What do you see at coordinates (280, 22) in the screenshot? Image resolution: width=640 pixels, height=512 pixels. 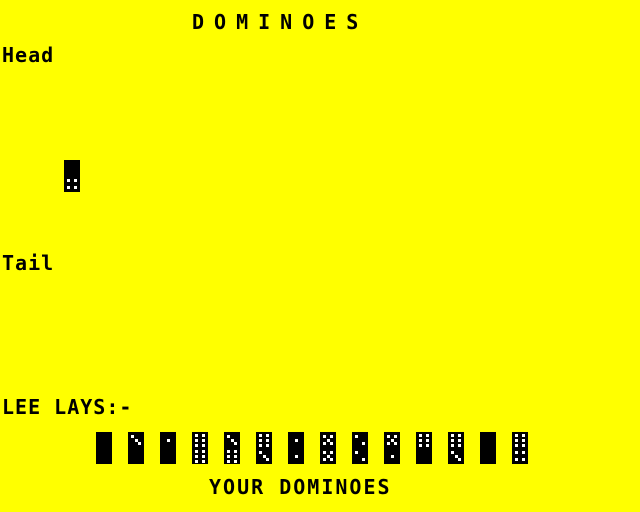 I see `game-title: DOMINOES` at bounding box center [280, 22].